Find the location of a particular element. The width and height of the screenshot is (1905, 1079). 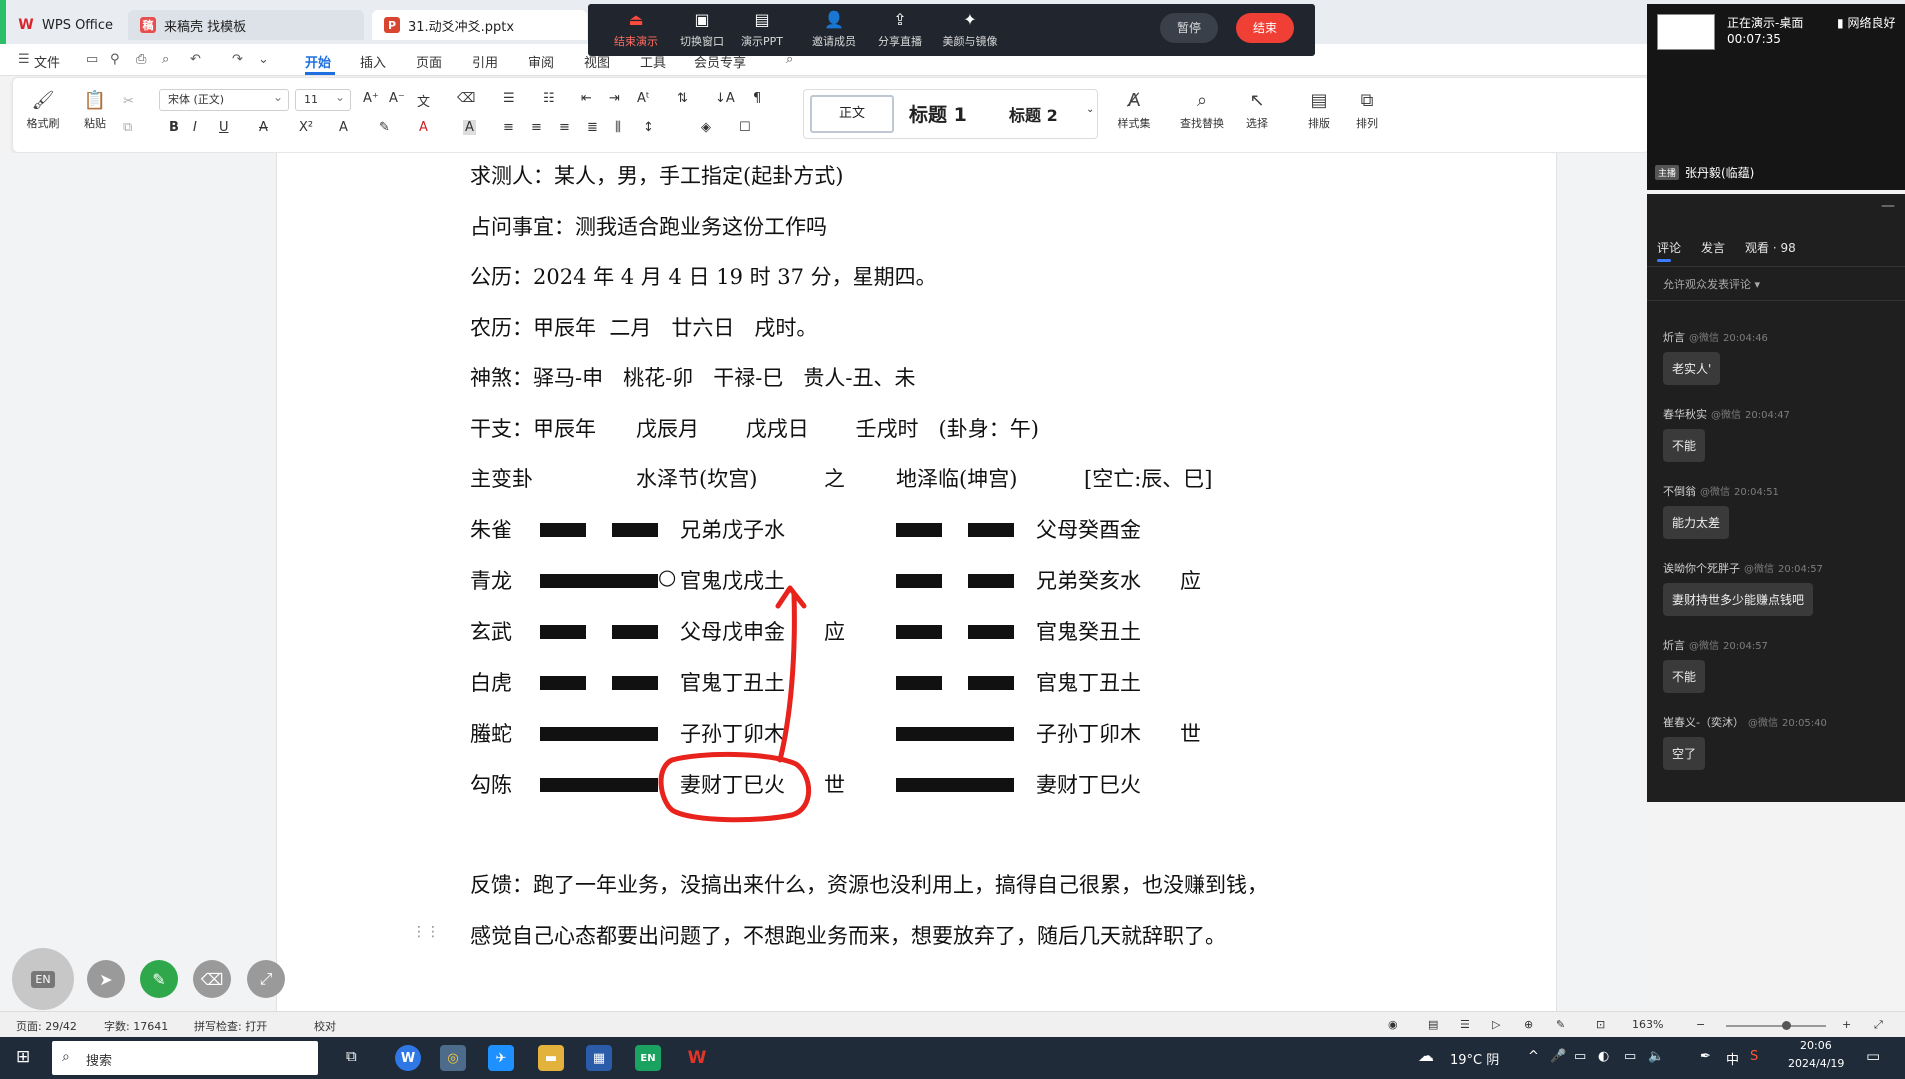

play-icon: ▷ is located at coordinates (1496, 1024).